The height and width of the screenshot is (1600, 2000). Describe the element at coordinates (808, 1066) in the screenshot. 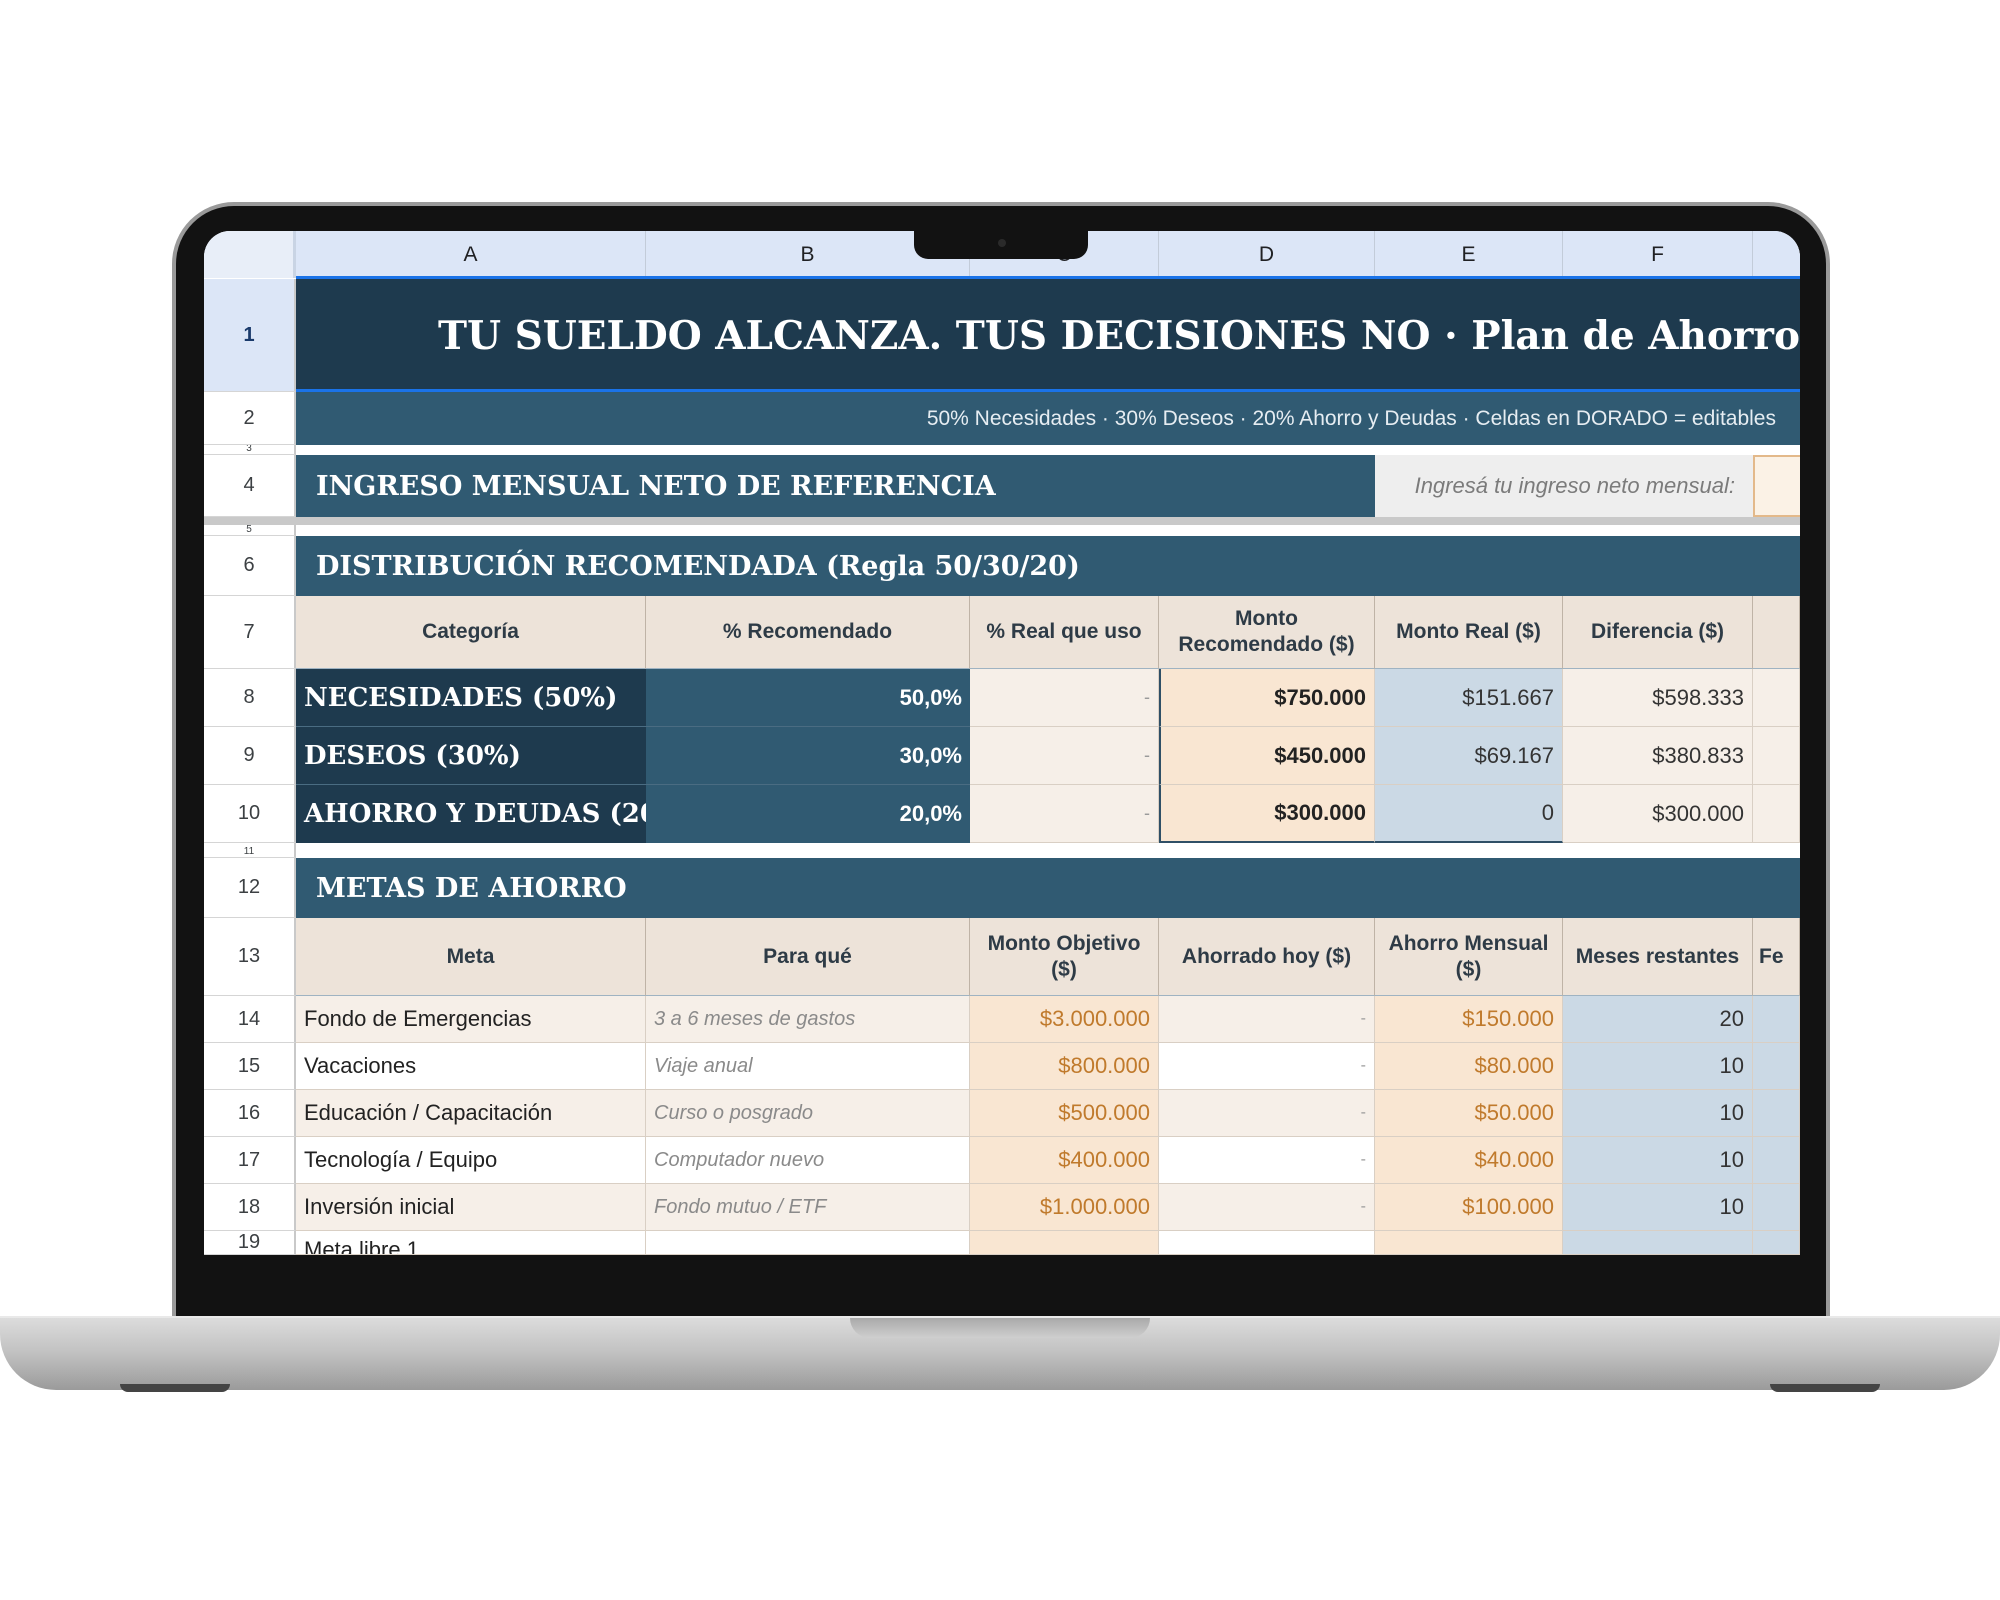

I see `goal-para: Viaje anual` at that location.